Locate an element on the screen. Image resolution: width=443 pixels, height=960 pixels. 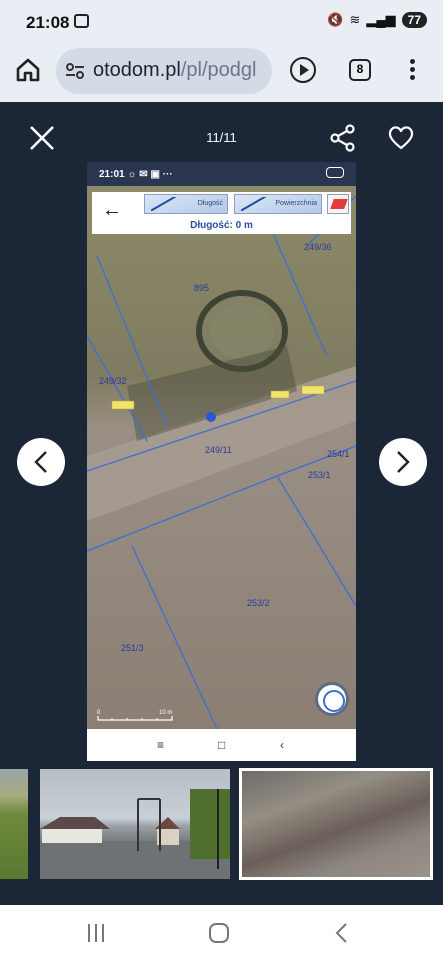
system-nav-bar is located at coordinates (221, 932).